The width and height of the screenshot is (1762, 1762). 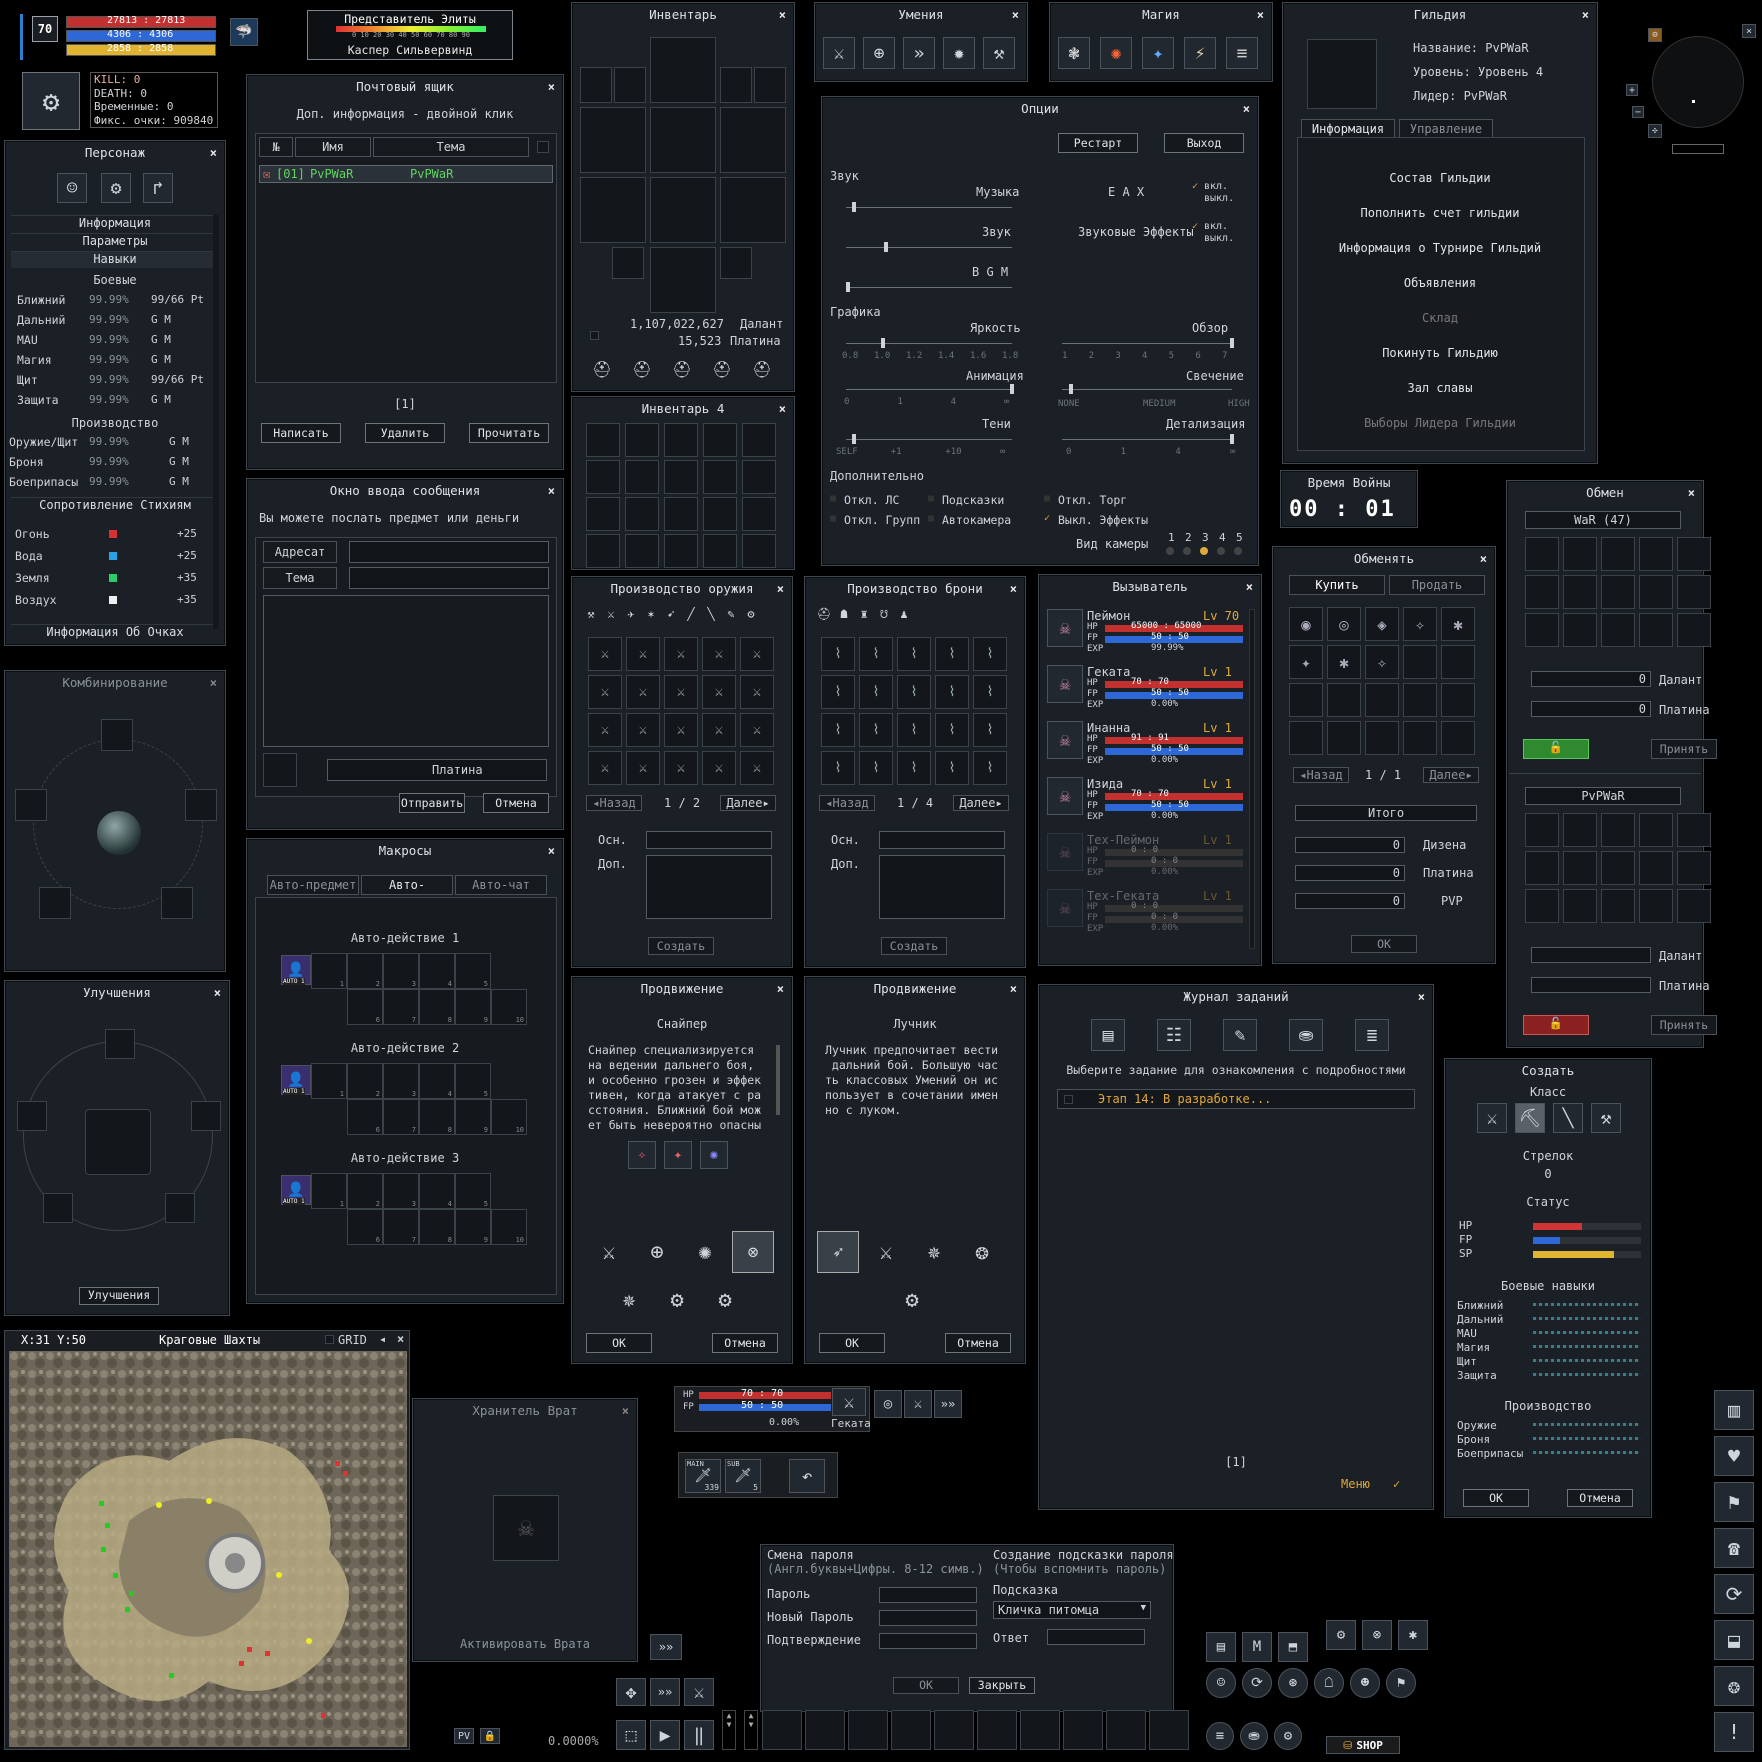 I want to click on menu-icon: ☻, so click(x=1365, y=1683).